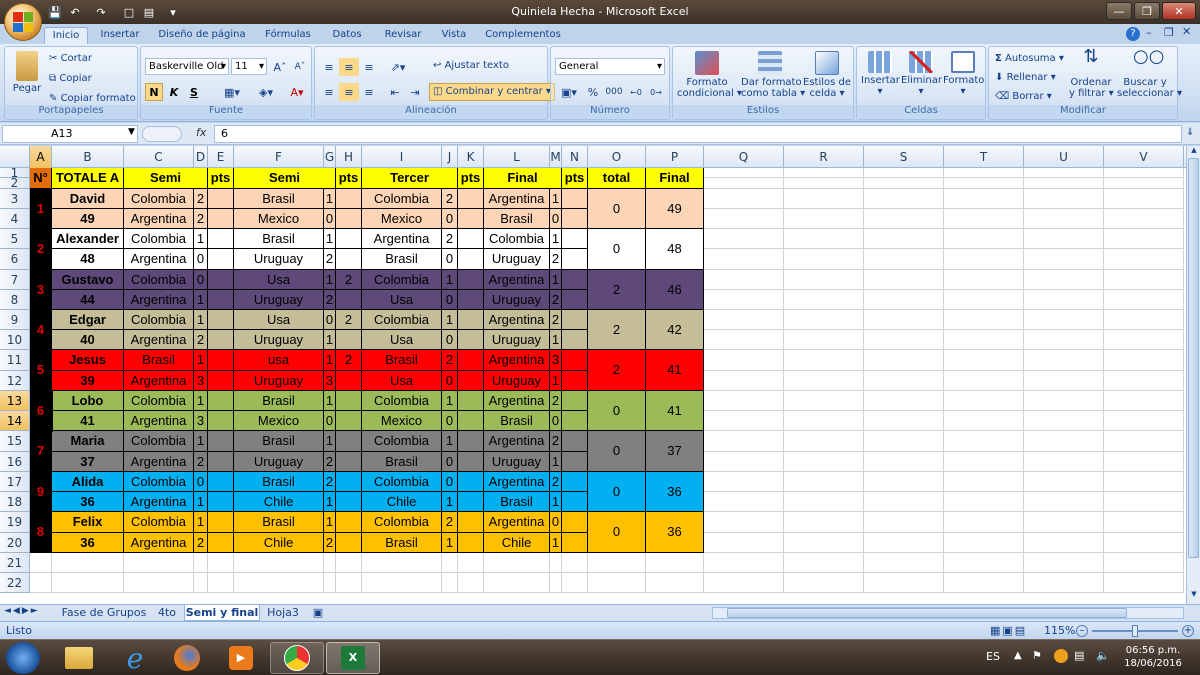  Describe the element at coordinates (15, 199) in the screenshot. I see `row-header: 3` at that location.